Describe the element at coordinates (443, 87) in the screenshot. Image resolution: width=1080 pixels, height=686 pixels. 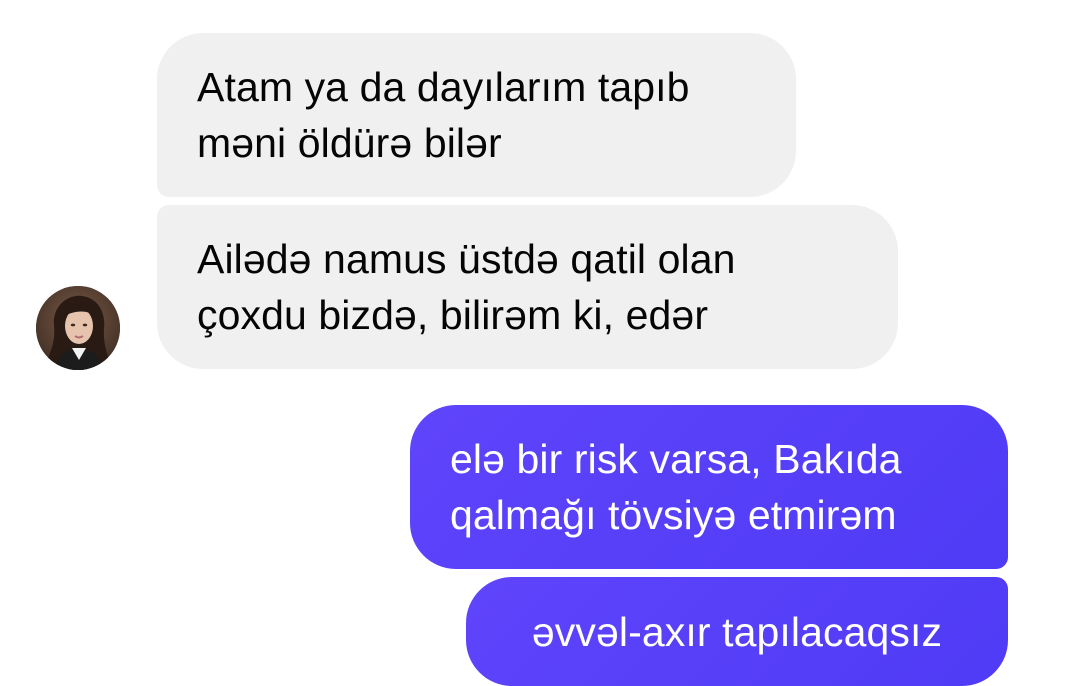
I see `message-text-line: Atam ya da dayılarım tapıb` at that location.